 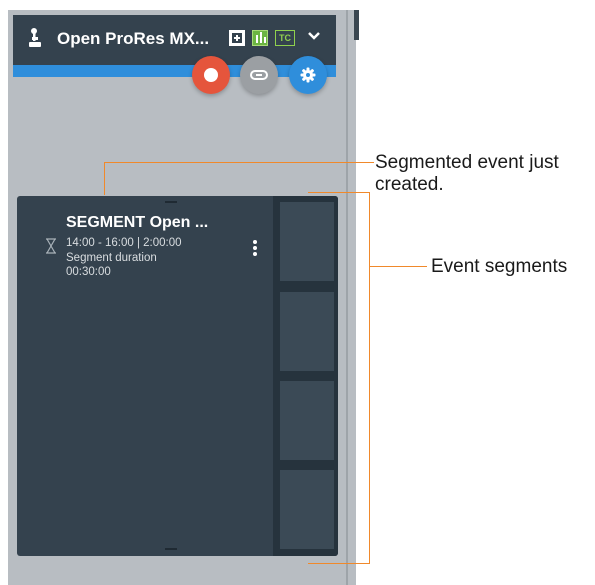 I want to click on panel-divider, so click(x=347, y=297).